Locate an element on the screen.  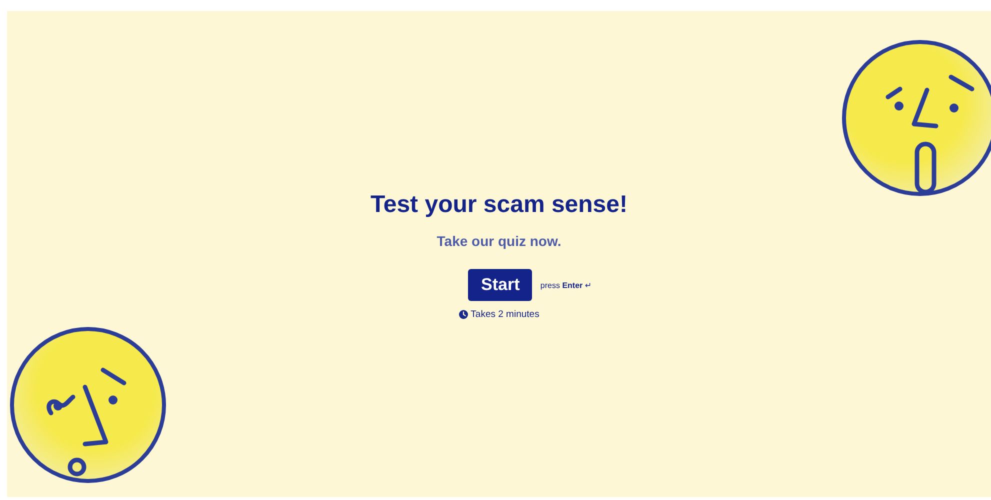
start-button: Start is located at coordinates (500, 285).